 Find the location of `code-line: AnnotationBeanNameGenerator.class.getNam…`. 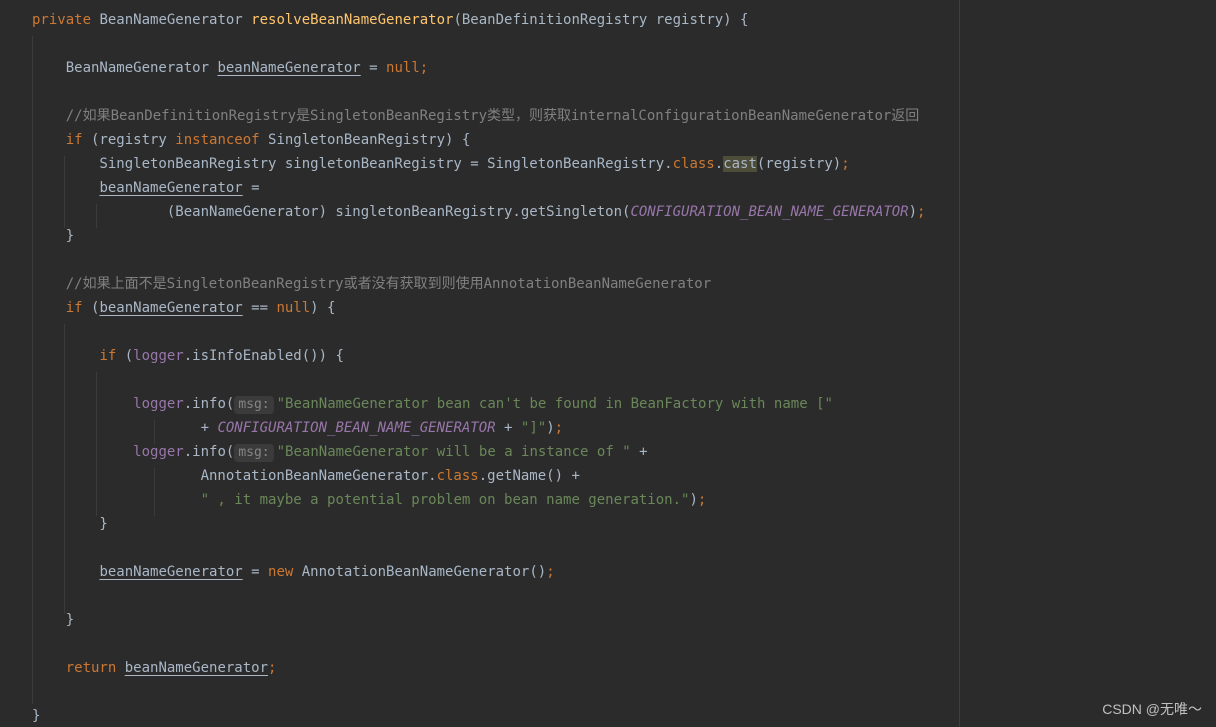

code-line: AnnotationBeanNameGenerator.class.getNam… is located at coordinates (306, 476).